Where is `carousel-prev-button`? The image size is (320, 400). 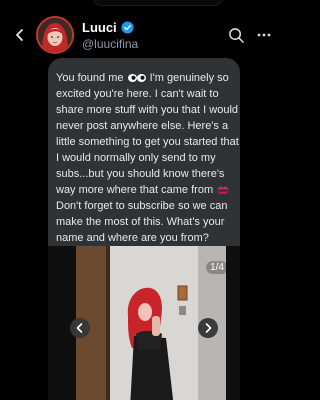 carousel-prev-button is located at coordinates (80, 328).